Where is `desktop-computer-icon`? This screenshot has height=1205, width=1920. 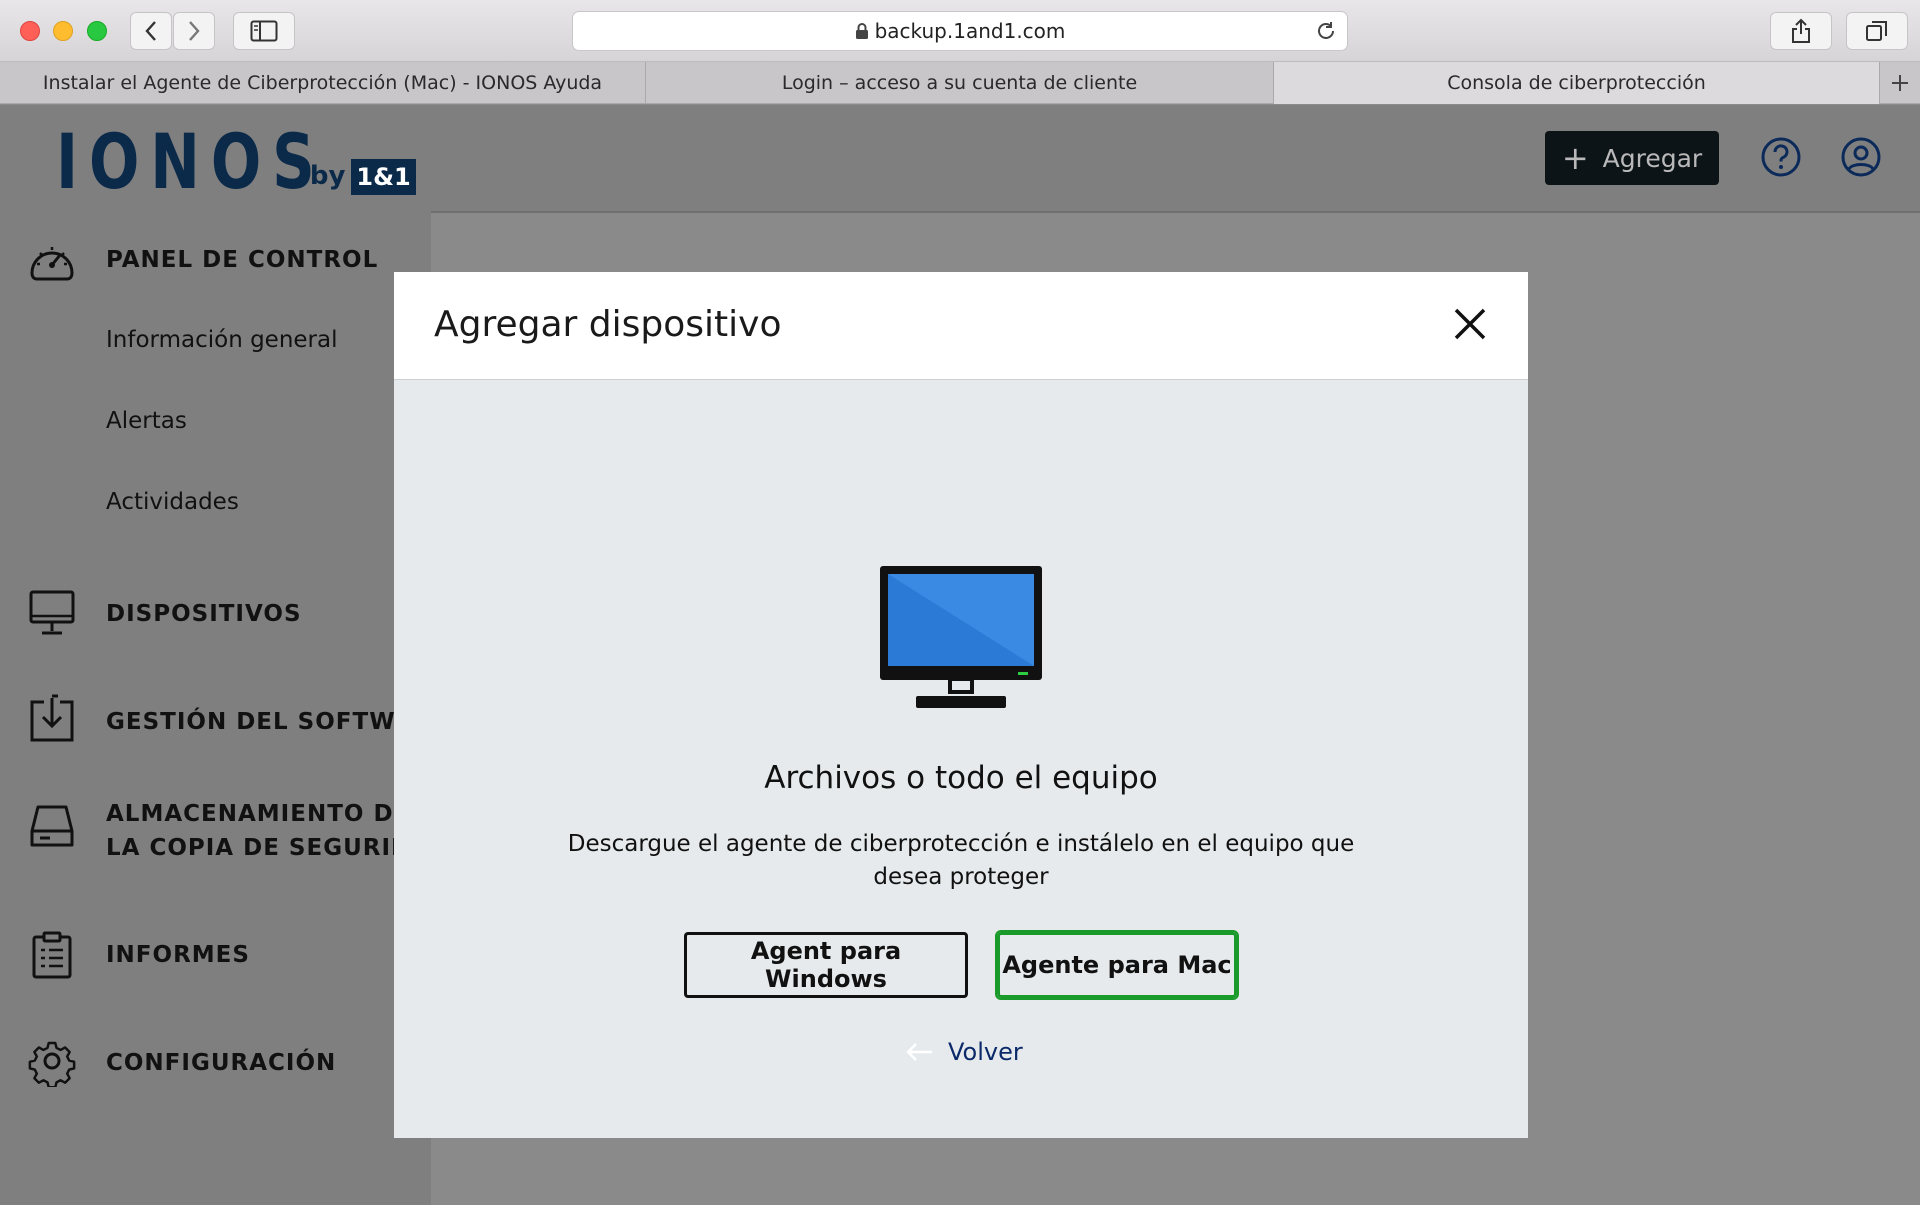 desktop-computer-icon is located at coordinates (961, 637).